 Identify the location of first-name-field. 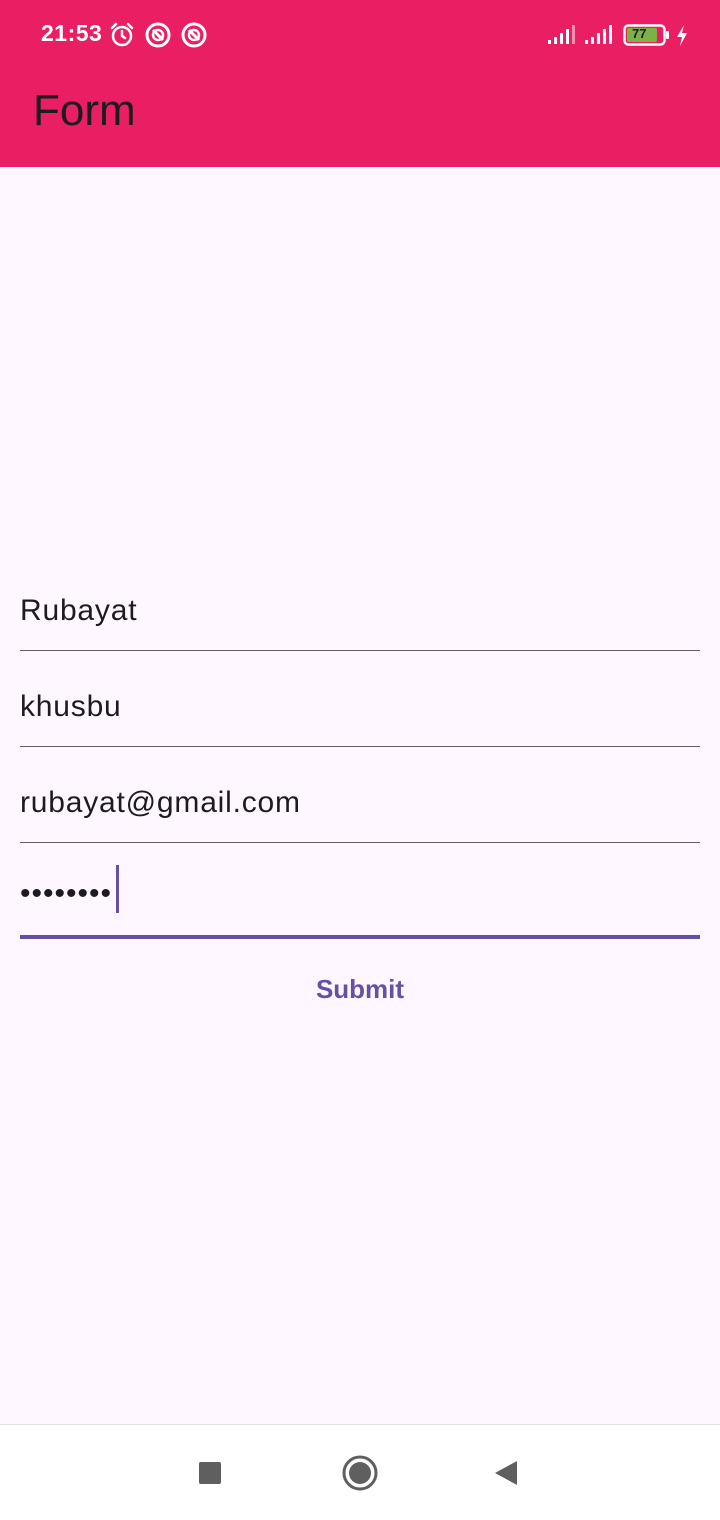
(360, 603).